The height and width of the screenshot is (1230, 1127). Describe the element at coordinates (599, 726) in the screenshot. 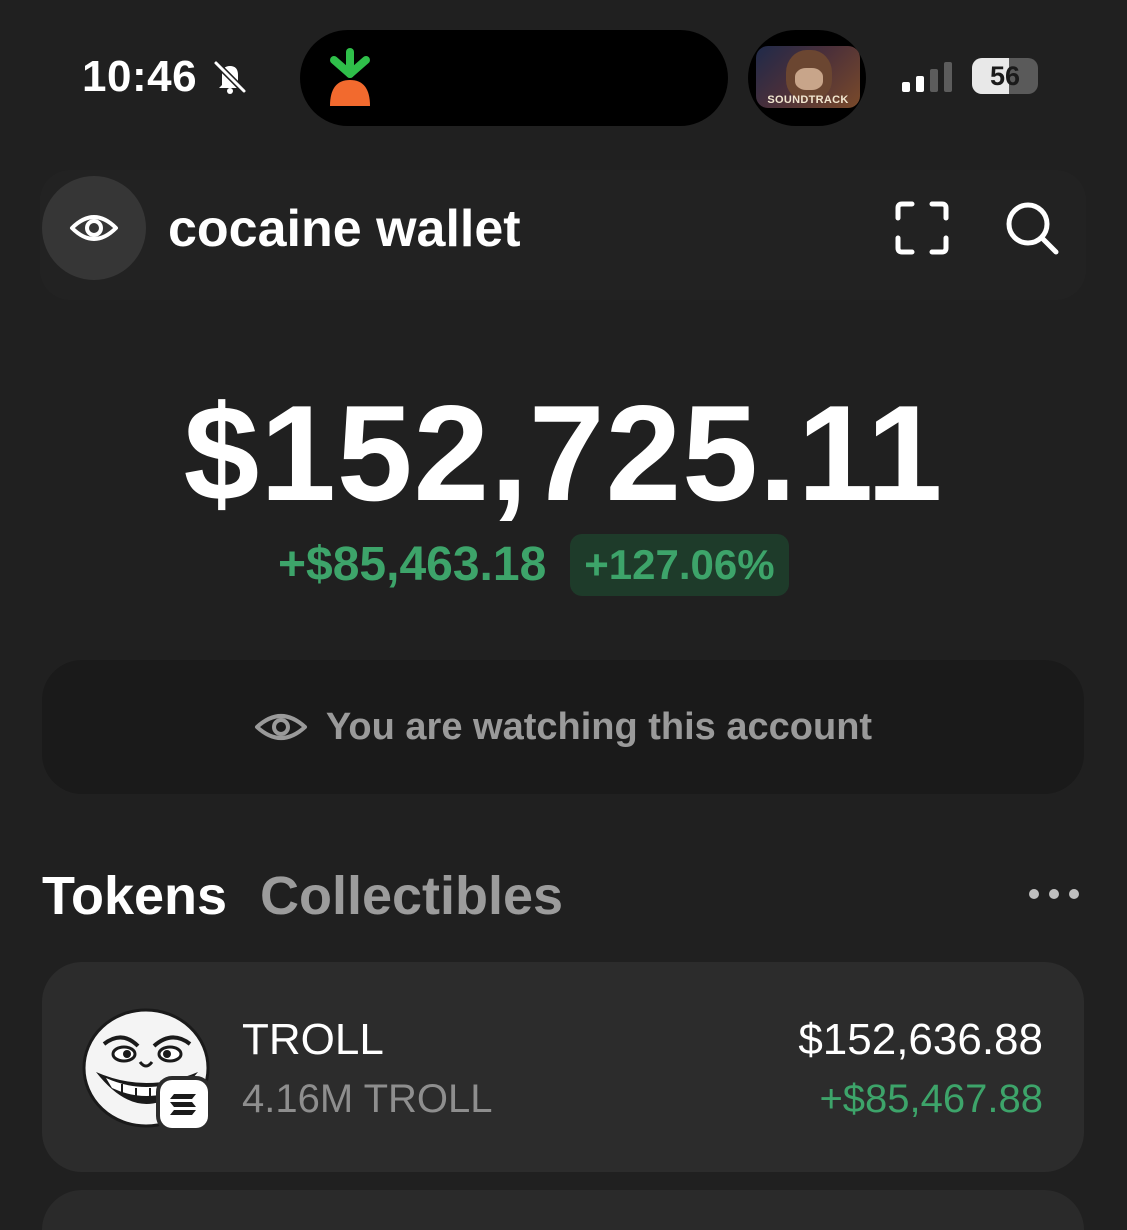

I see `watching-text: You are watching this account` at that location.